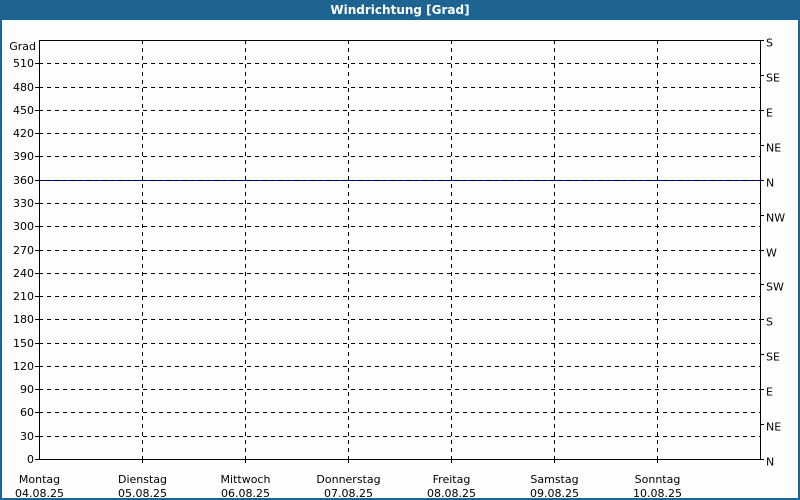  What do you see at coordinates (39, 493) in the screenshot?
I see `date-label: 04.08.25` at bounding box center [39, 493].